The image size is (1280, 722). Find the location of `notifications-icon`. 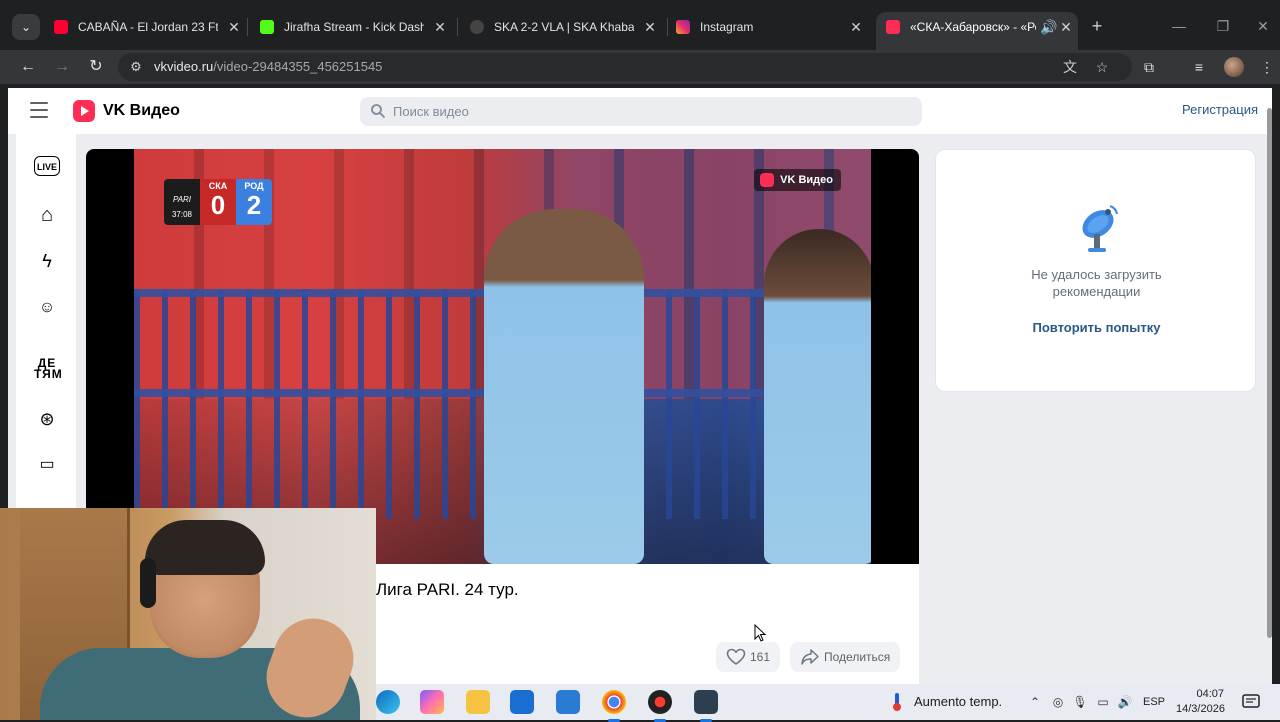

notifications-icon is located at coordinates (1251, 702).